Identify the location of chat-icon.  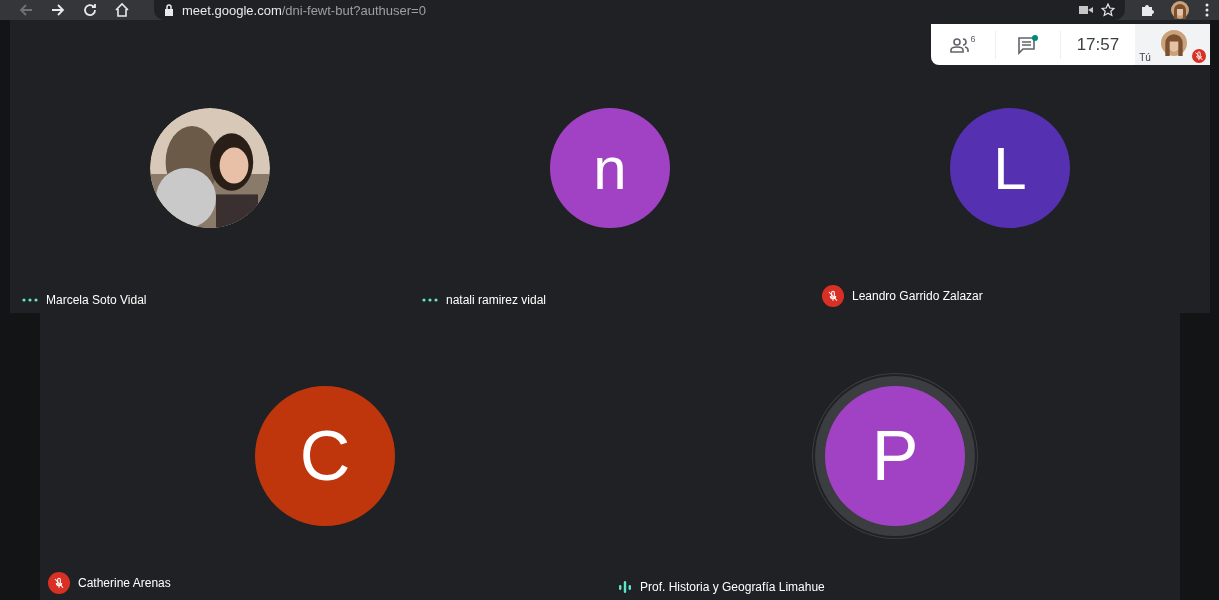
(1027, 44).